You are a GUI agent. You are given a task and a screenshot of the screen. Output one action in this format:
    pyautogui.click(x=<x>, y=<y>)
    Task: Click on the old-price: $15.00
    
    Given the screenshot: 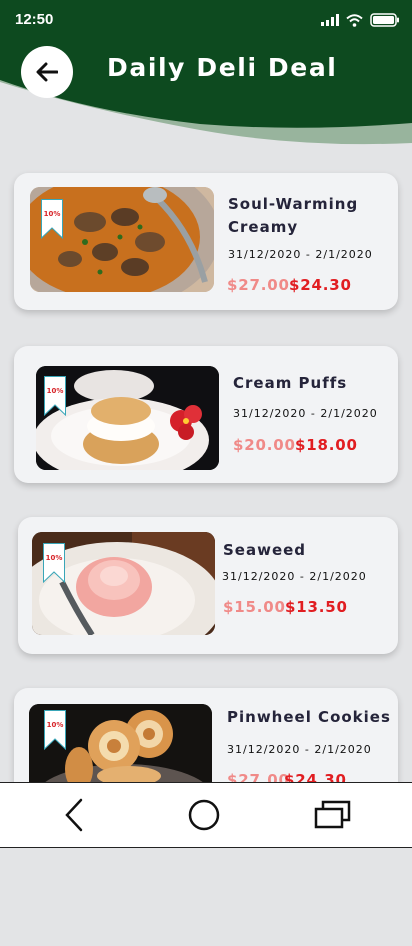 What is the action you would take?
    pyautogui.click(x=254, y=607)
    